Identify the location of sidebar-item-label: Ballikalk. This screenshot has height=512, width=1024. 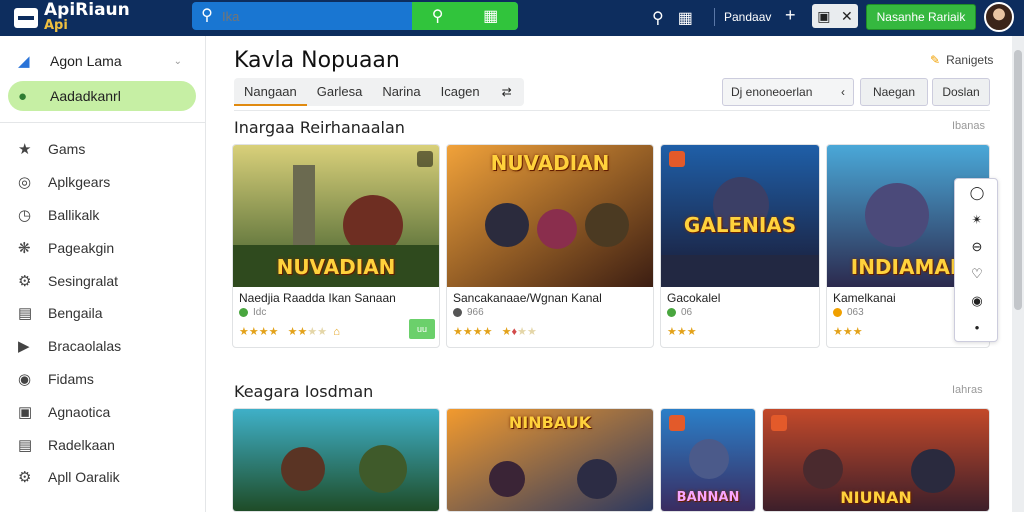
(74, 214).